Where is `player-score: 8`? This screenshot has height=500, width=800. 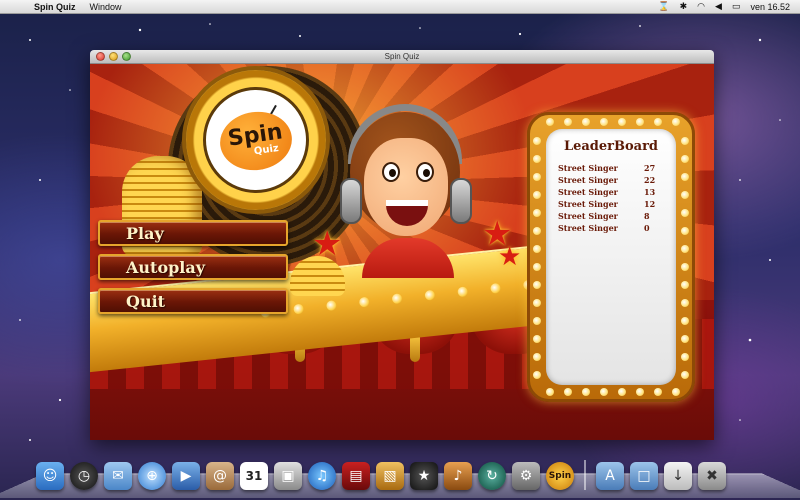
player-score: 8 is located at coordinates (647, 216).